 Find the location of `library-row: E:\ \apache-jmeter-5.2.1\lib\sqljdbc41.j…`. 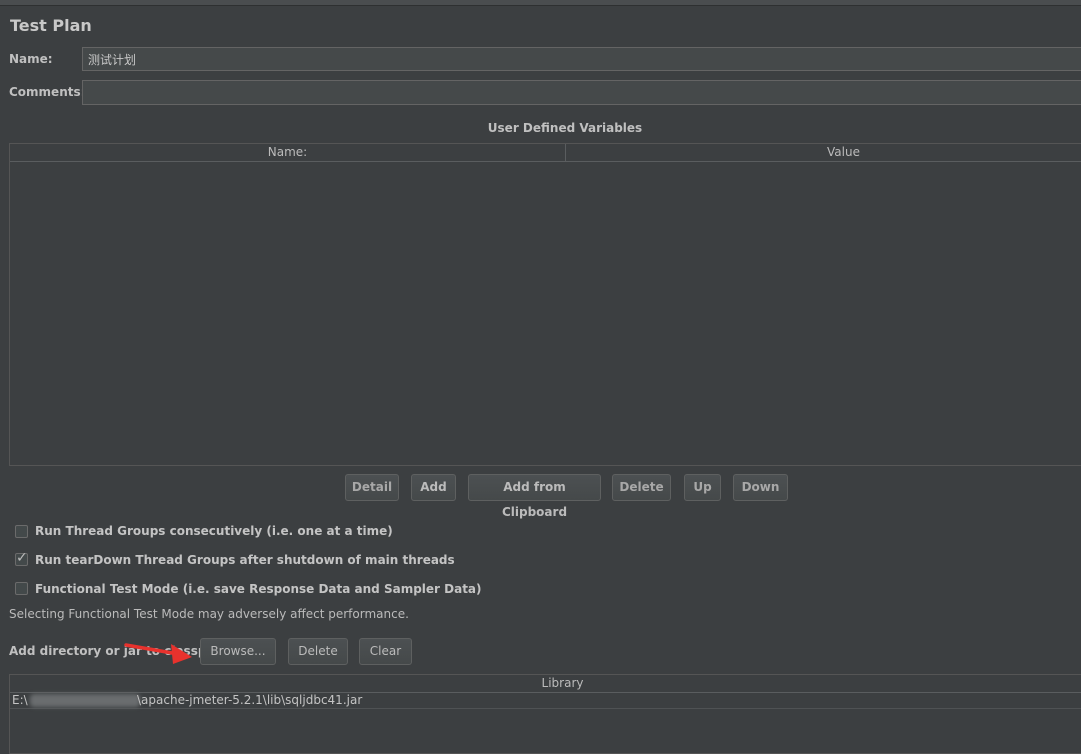

library-row: E:\ \apache-jmeter-5.2.1\lib\sqljdbc41.j… is located at coordinates (545, 700).